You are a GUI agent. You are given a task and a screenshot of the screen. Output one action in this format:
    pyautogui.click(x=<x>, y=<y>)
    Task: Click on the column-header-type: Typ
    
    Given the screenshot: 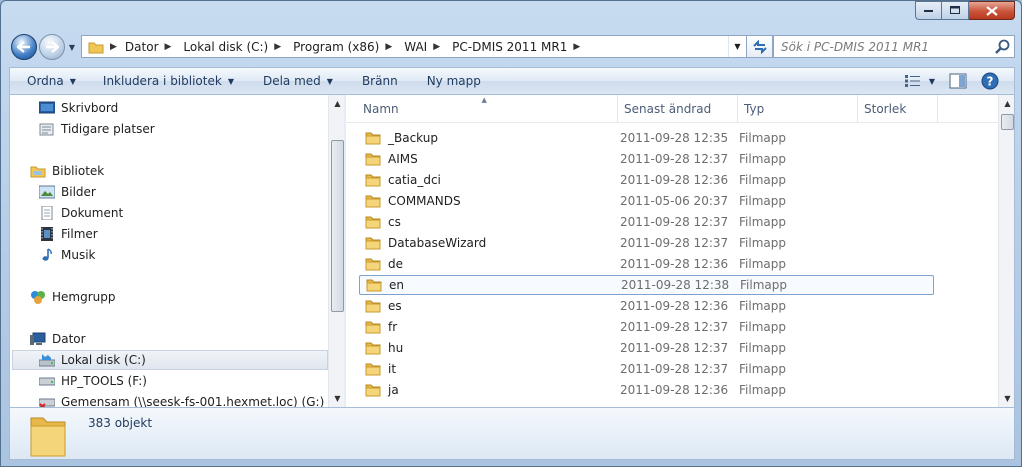 What is the action you would take?
    pyautogui.click(x=798, y=109)
    